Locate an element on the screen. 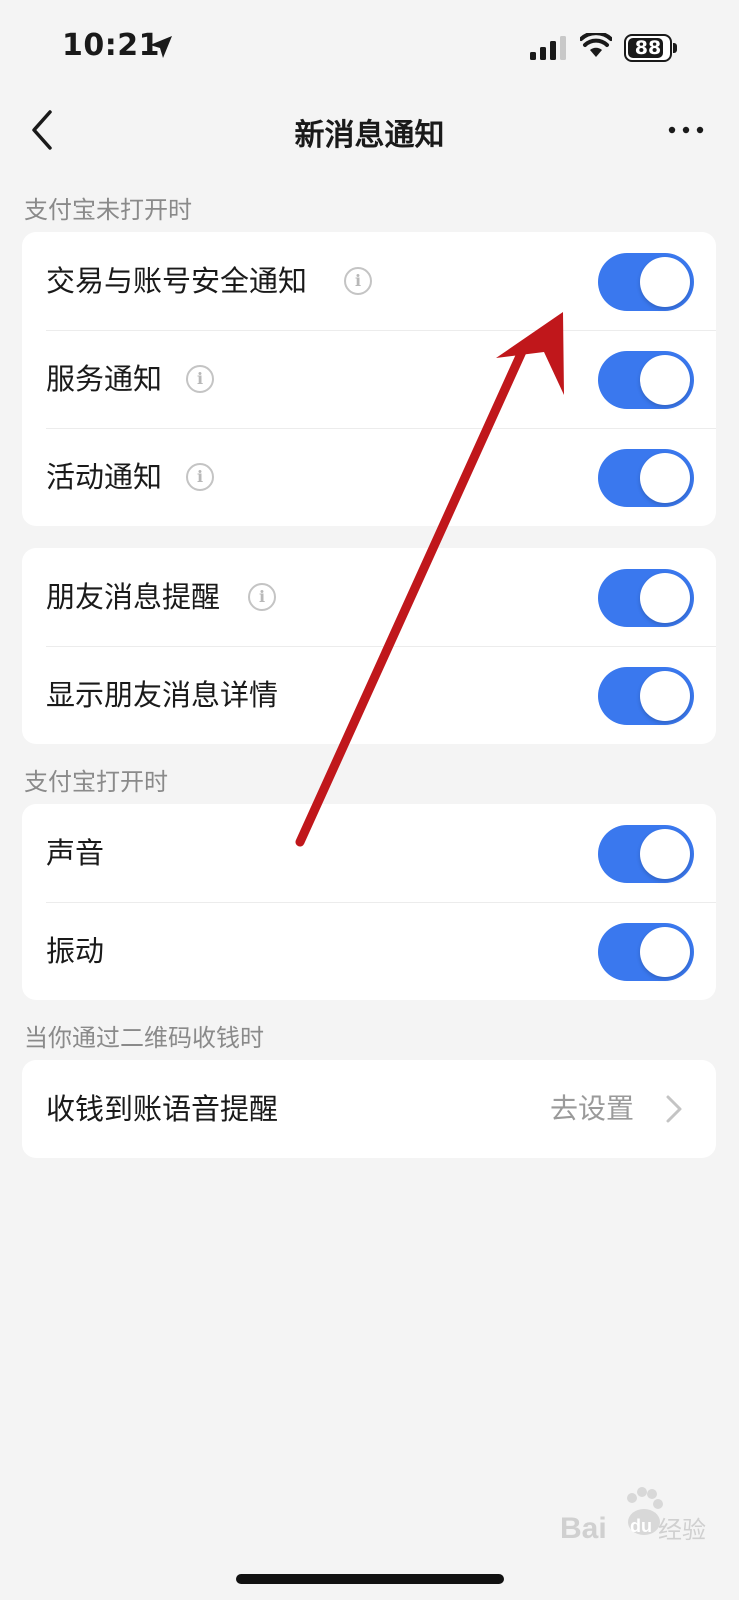  card-alerts: 声音 振动 is located at coordinates (369, 902).